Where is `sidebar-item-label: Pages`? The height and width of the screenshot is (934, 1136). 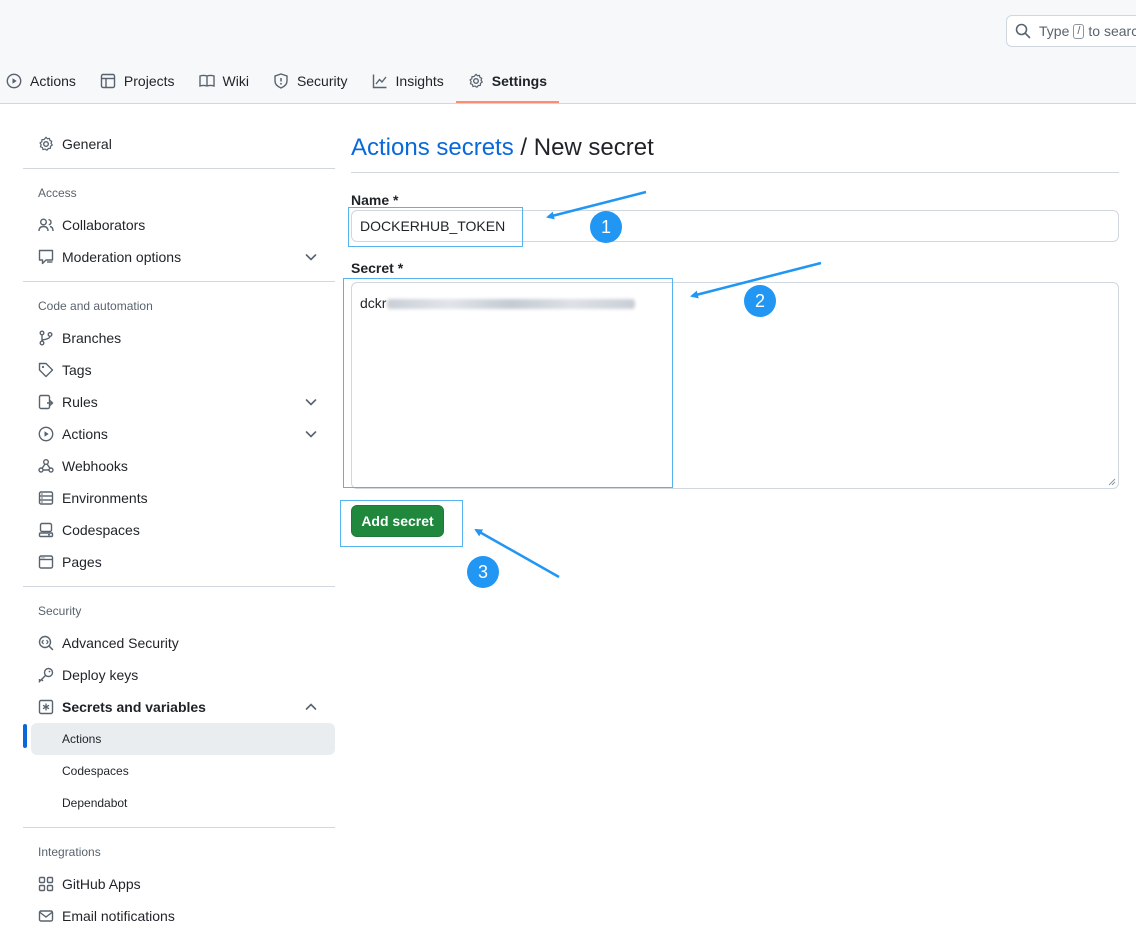
sidebar-item-label: Pages is located at coordinates (82, 562).